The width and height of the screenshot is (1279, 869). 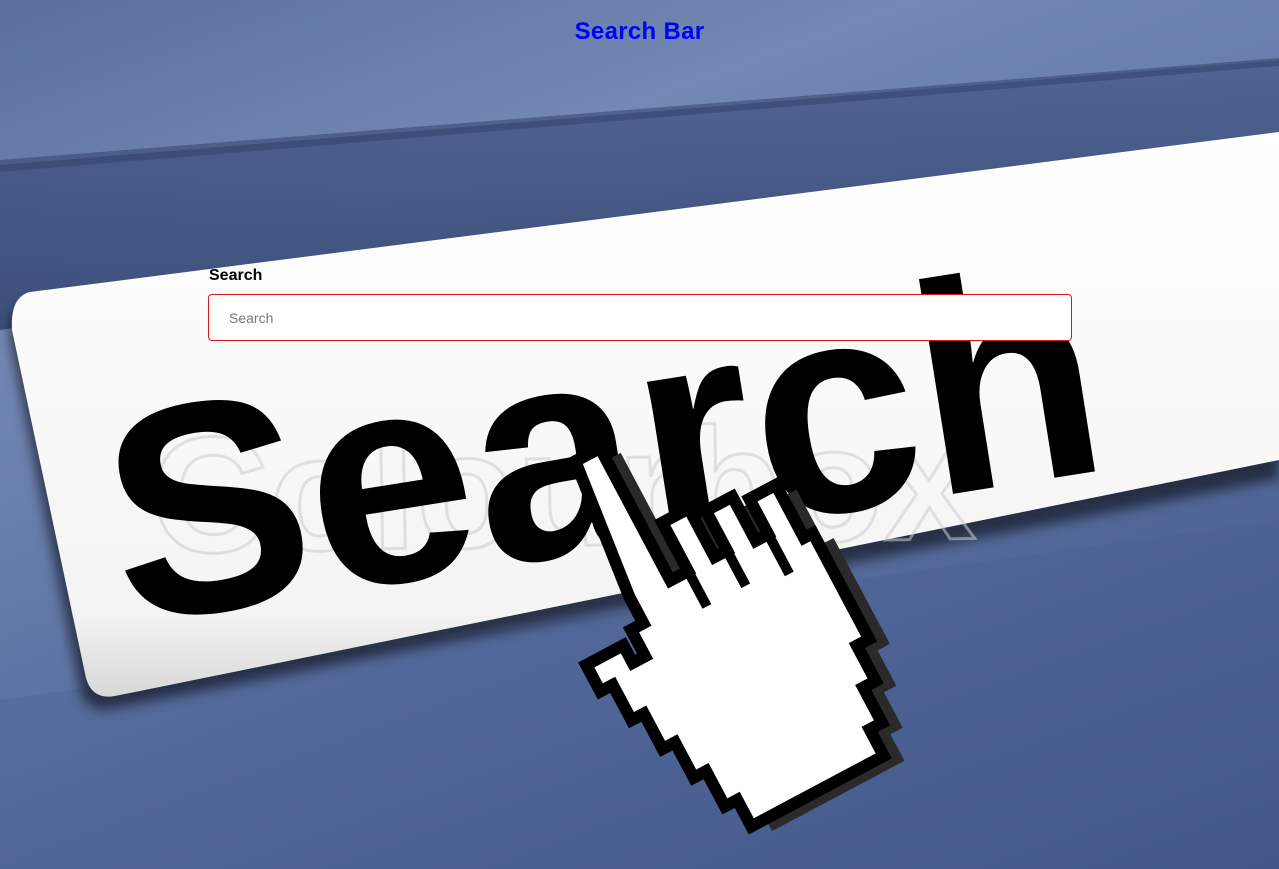 I want to click on search-form: Search, so click(x=640, y=303).